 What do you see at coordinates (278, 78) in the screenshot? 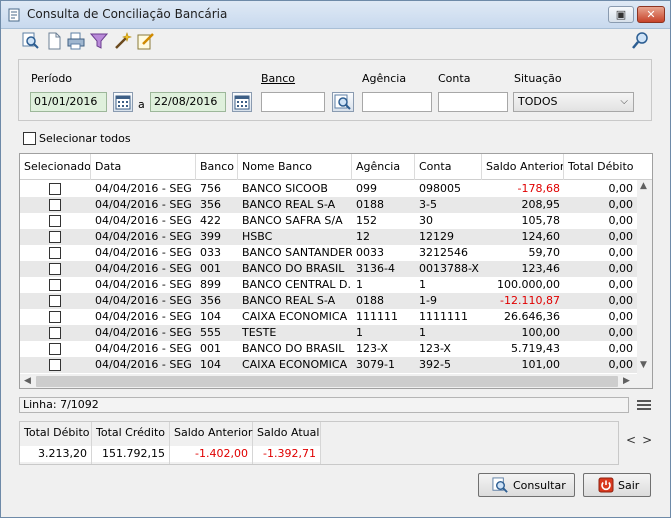
I see `banco-label: Banco` at bounding box center [278, 78].